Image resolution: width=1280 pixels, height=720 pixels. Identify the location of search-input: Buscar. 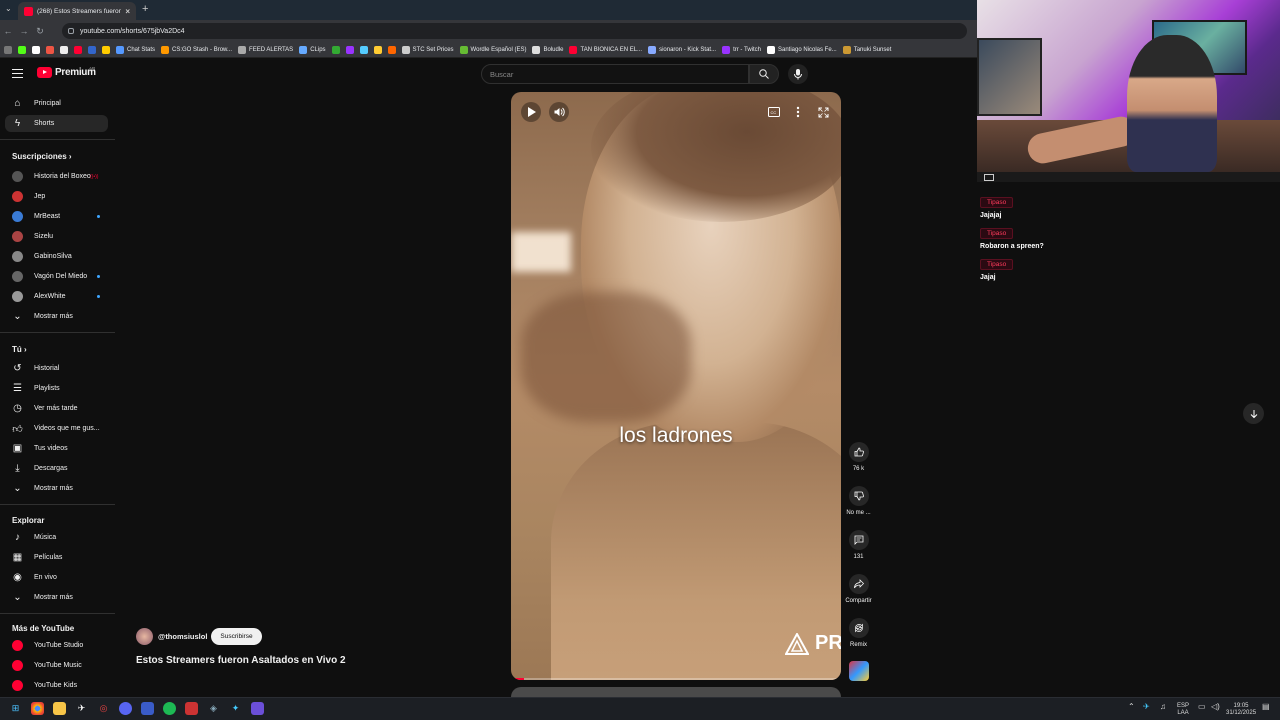
(615, 74).